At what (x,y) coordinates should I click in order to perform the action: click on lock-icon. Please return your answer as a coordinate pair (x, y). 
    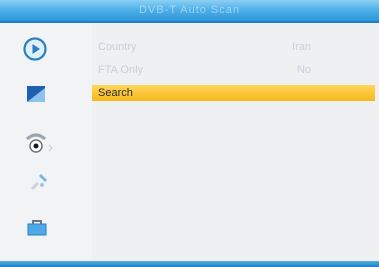
    Looking at the image, I should click on (37, 229).